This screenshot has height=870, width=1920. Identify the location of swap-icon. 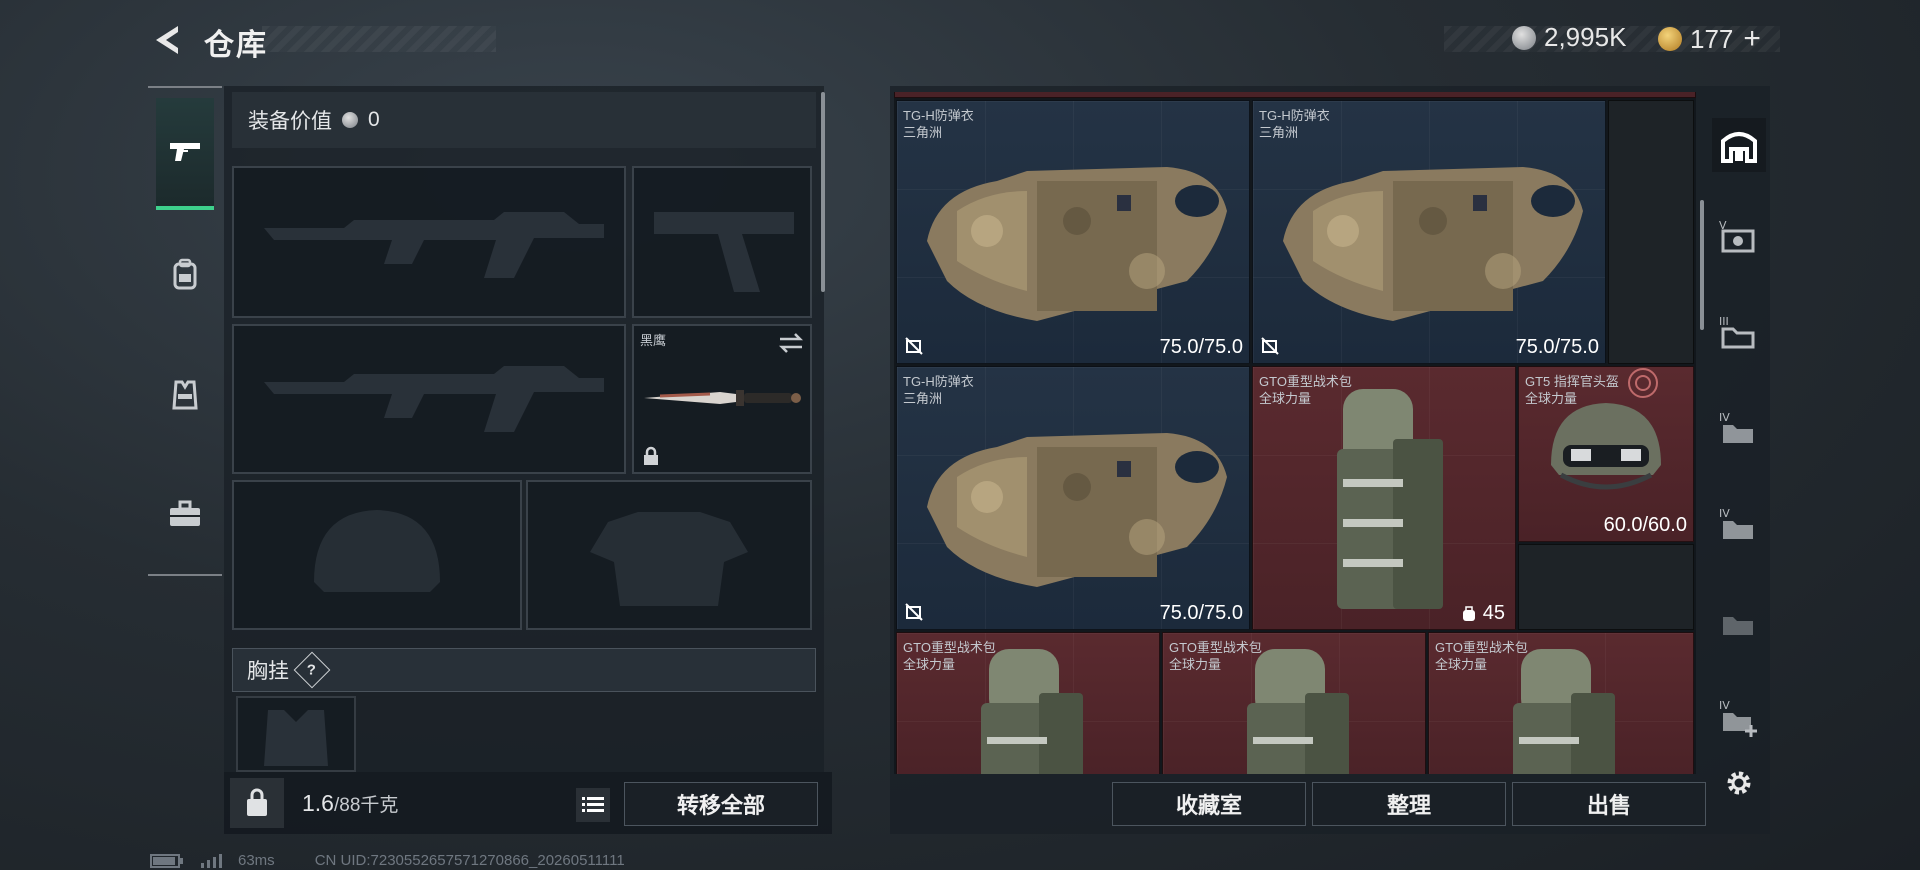
(791, 343).